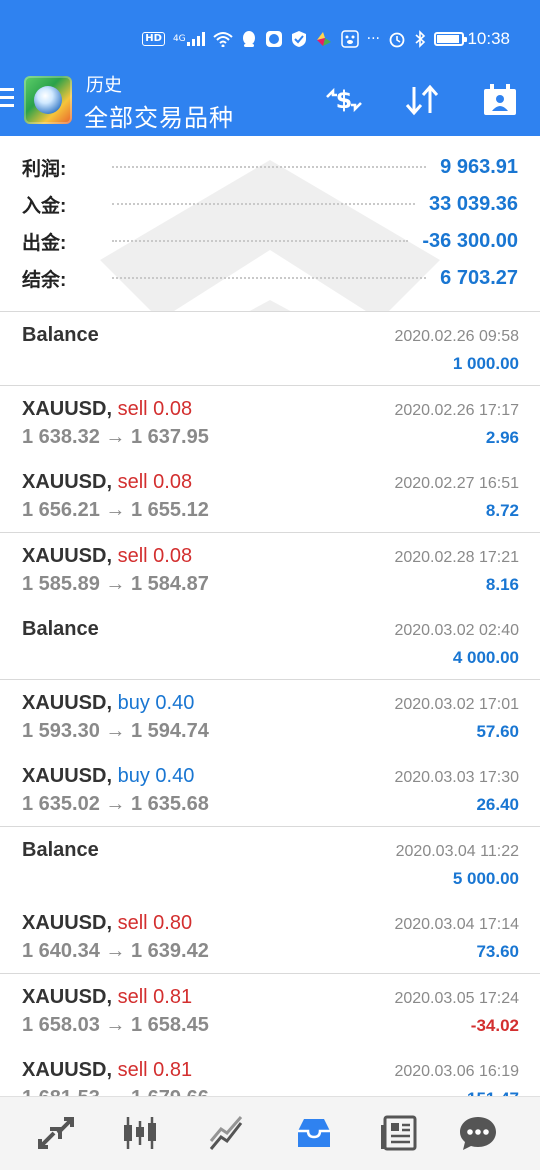 This screenshot has height=1170, width=540. Describe the element at coordinates (159, 115) in the screenshot. I see `page-title: 全部交易品种` at that location.